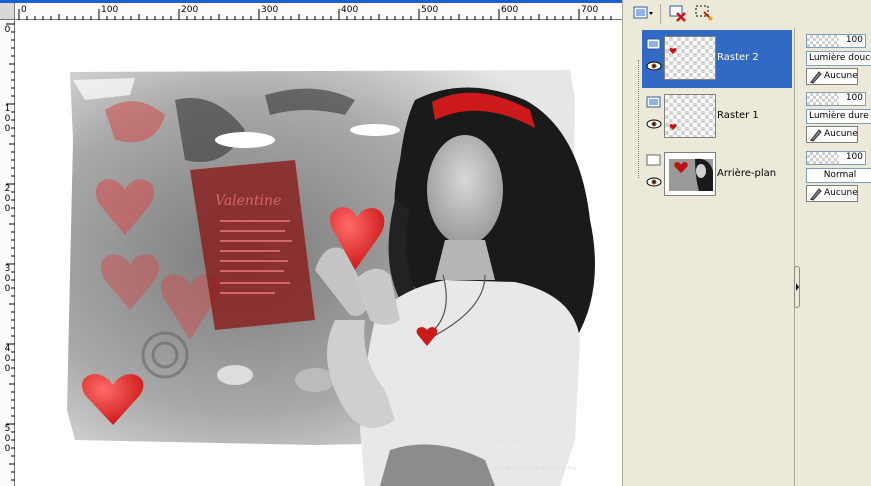 This screenshot has height=486, width=871. Describe the element at coordinates (838, 116) in the screenshot. I see `blend-mode-select: Lumière dure` at that location.